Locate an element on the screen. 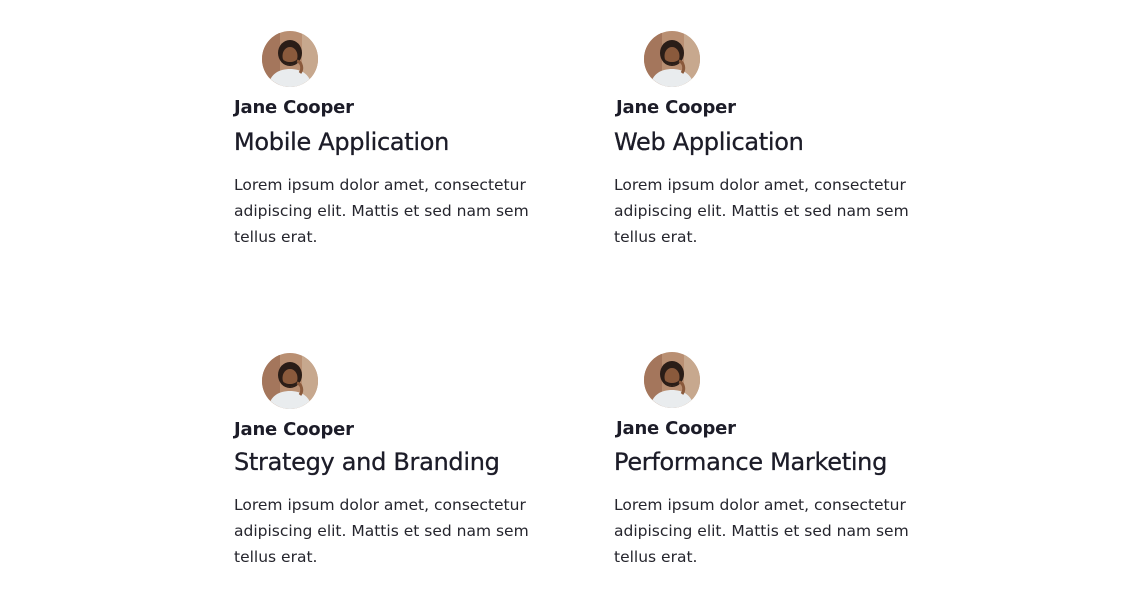 The width and height of the screenshot is (1134, 610). card-title: Web Application is located at coordinates (709, 142).